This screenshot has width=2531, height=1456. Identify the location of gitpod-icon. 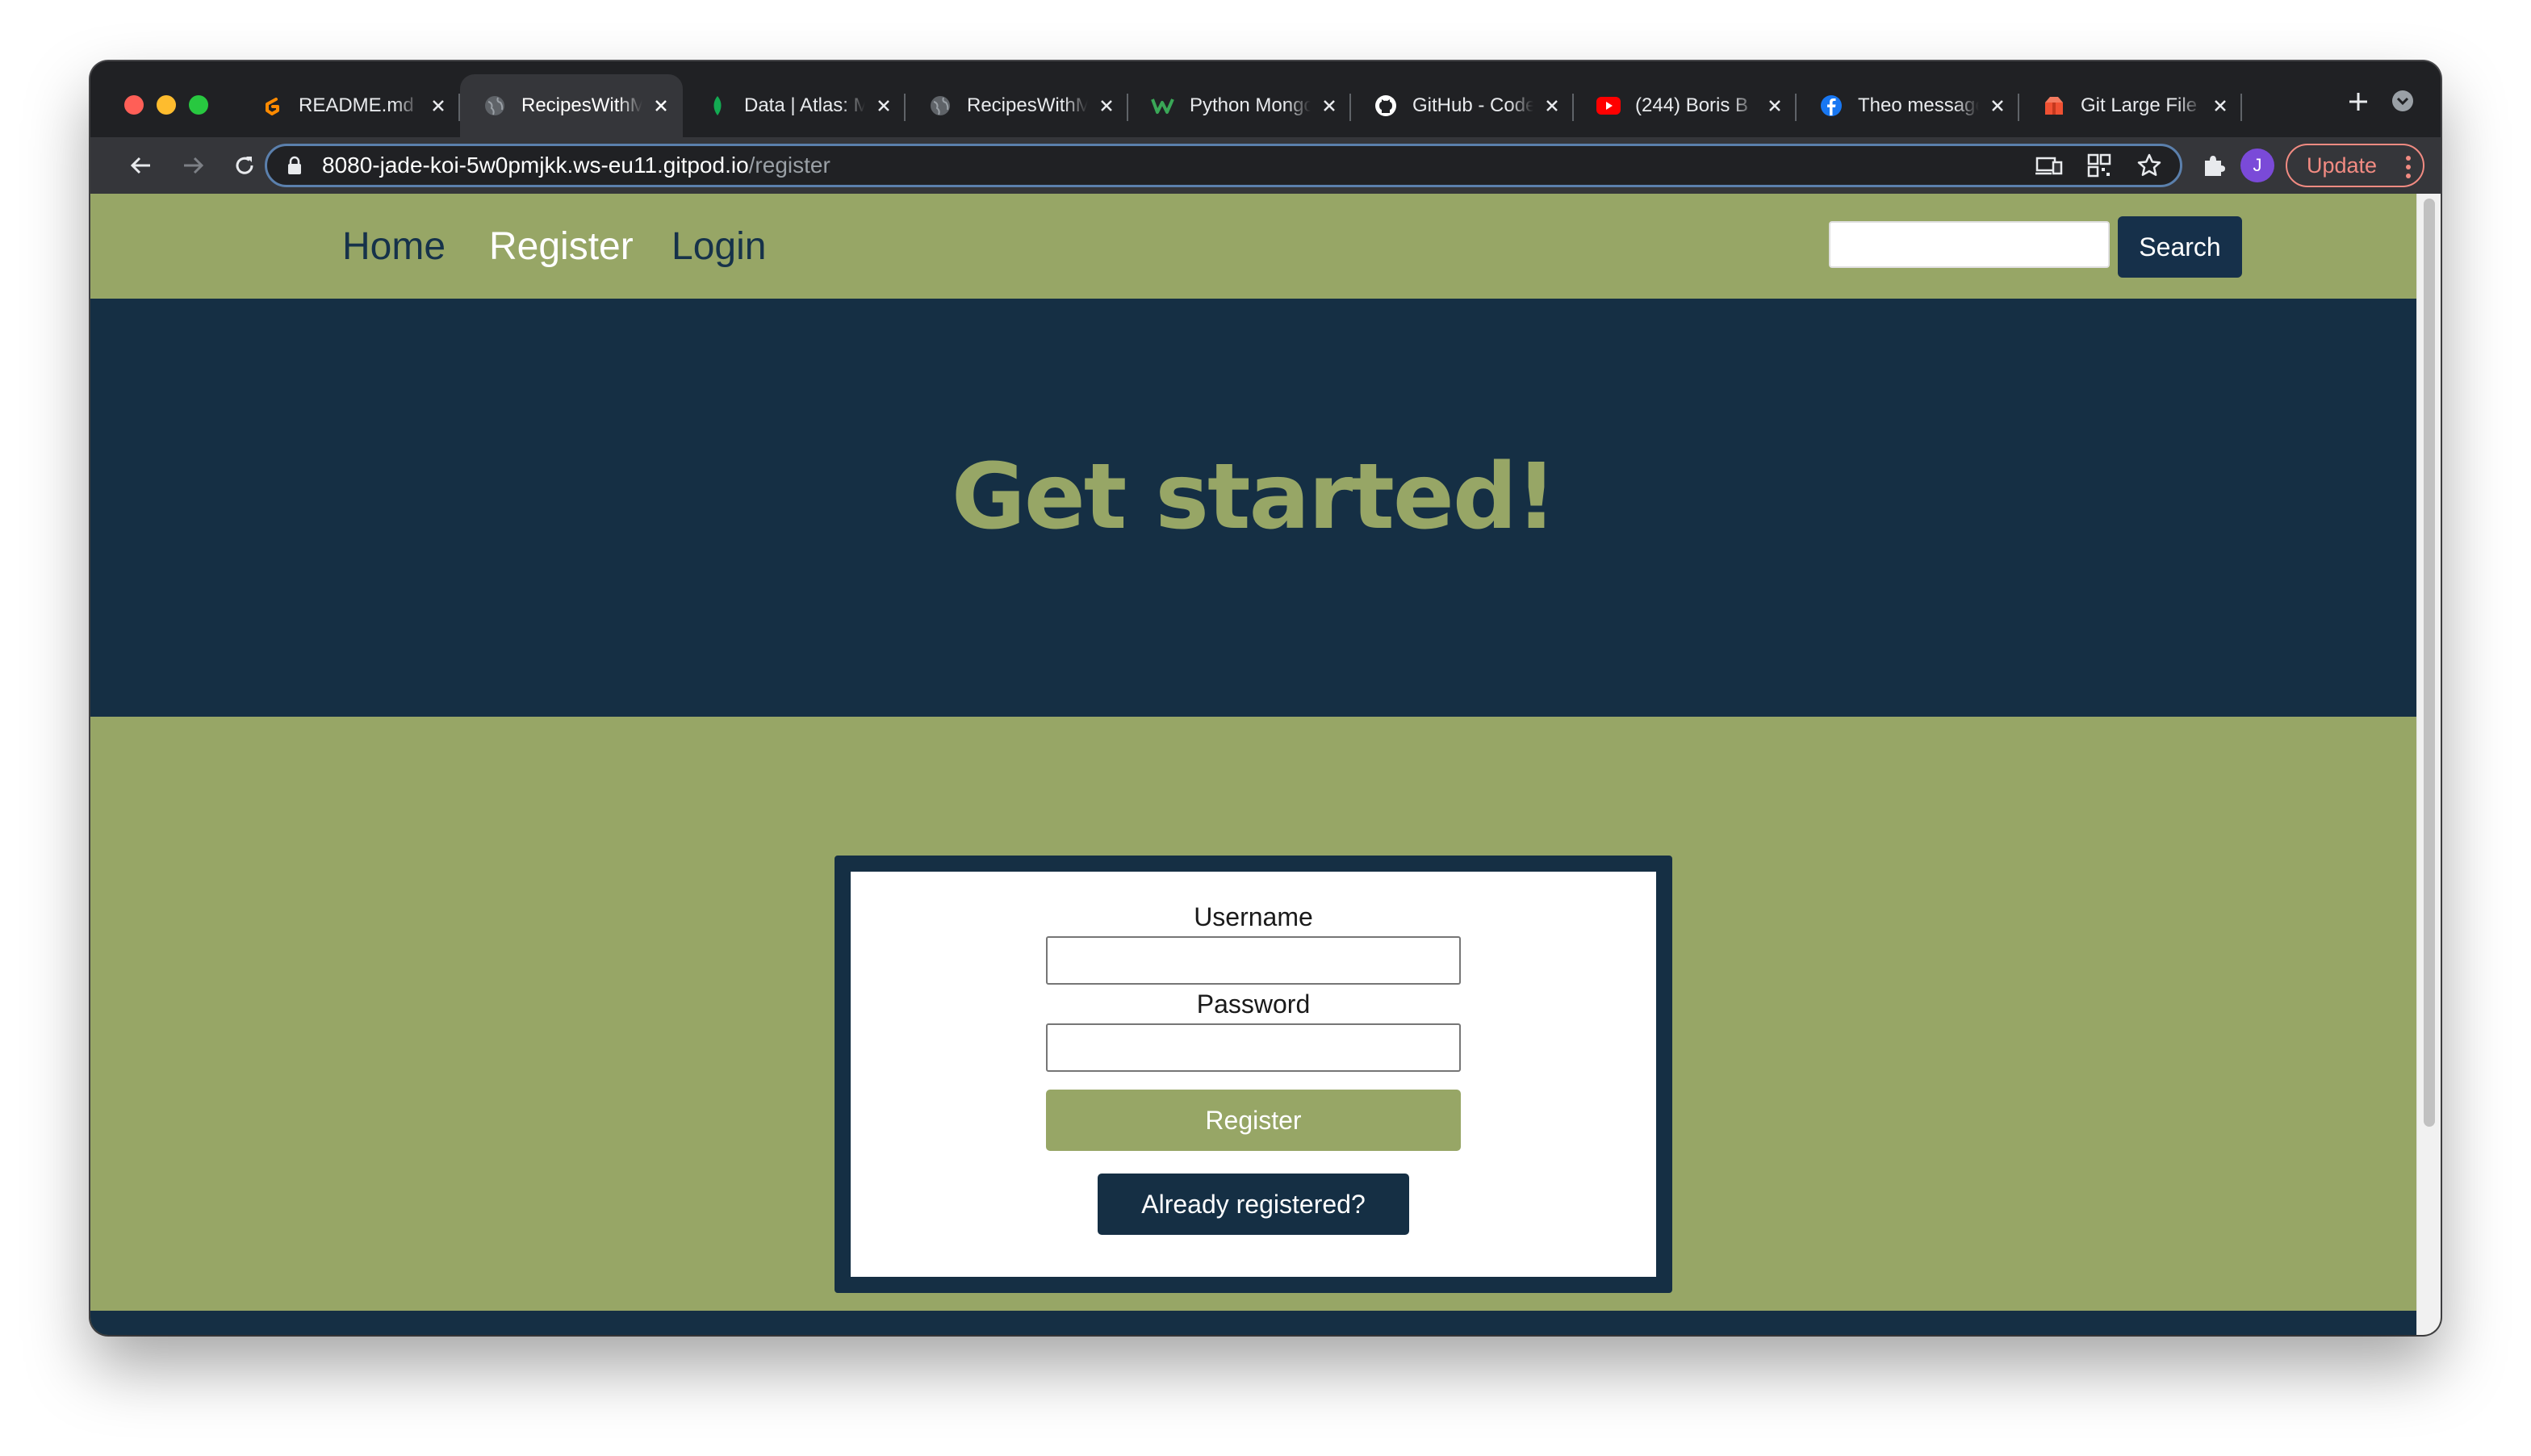
(272, 106).